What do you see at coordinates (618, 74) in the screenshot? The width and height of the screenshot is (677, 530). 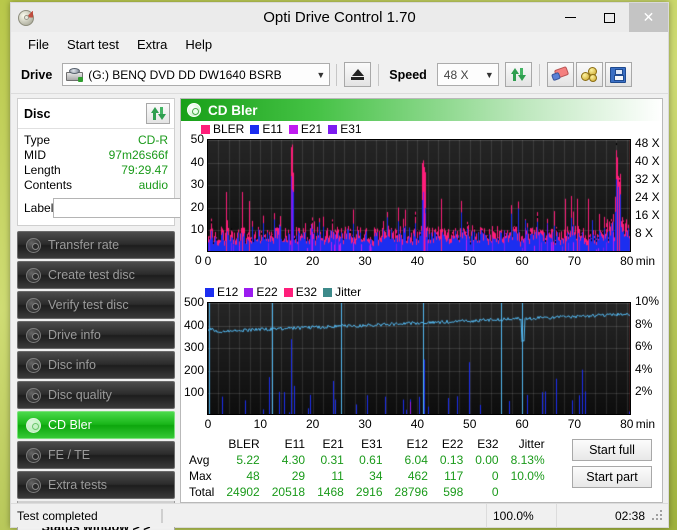 I see `save-button` at bounding box center [618, 74].